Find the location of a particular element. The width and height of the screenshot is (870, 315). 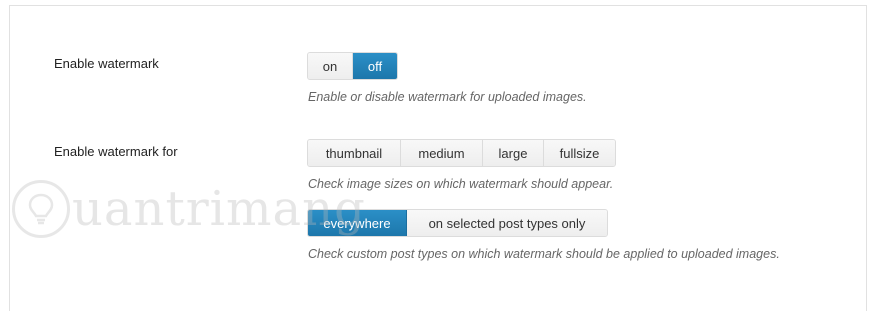

everywhere-button: everywhere is located at coordinates (357, 223).